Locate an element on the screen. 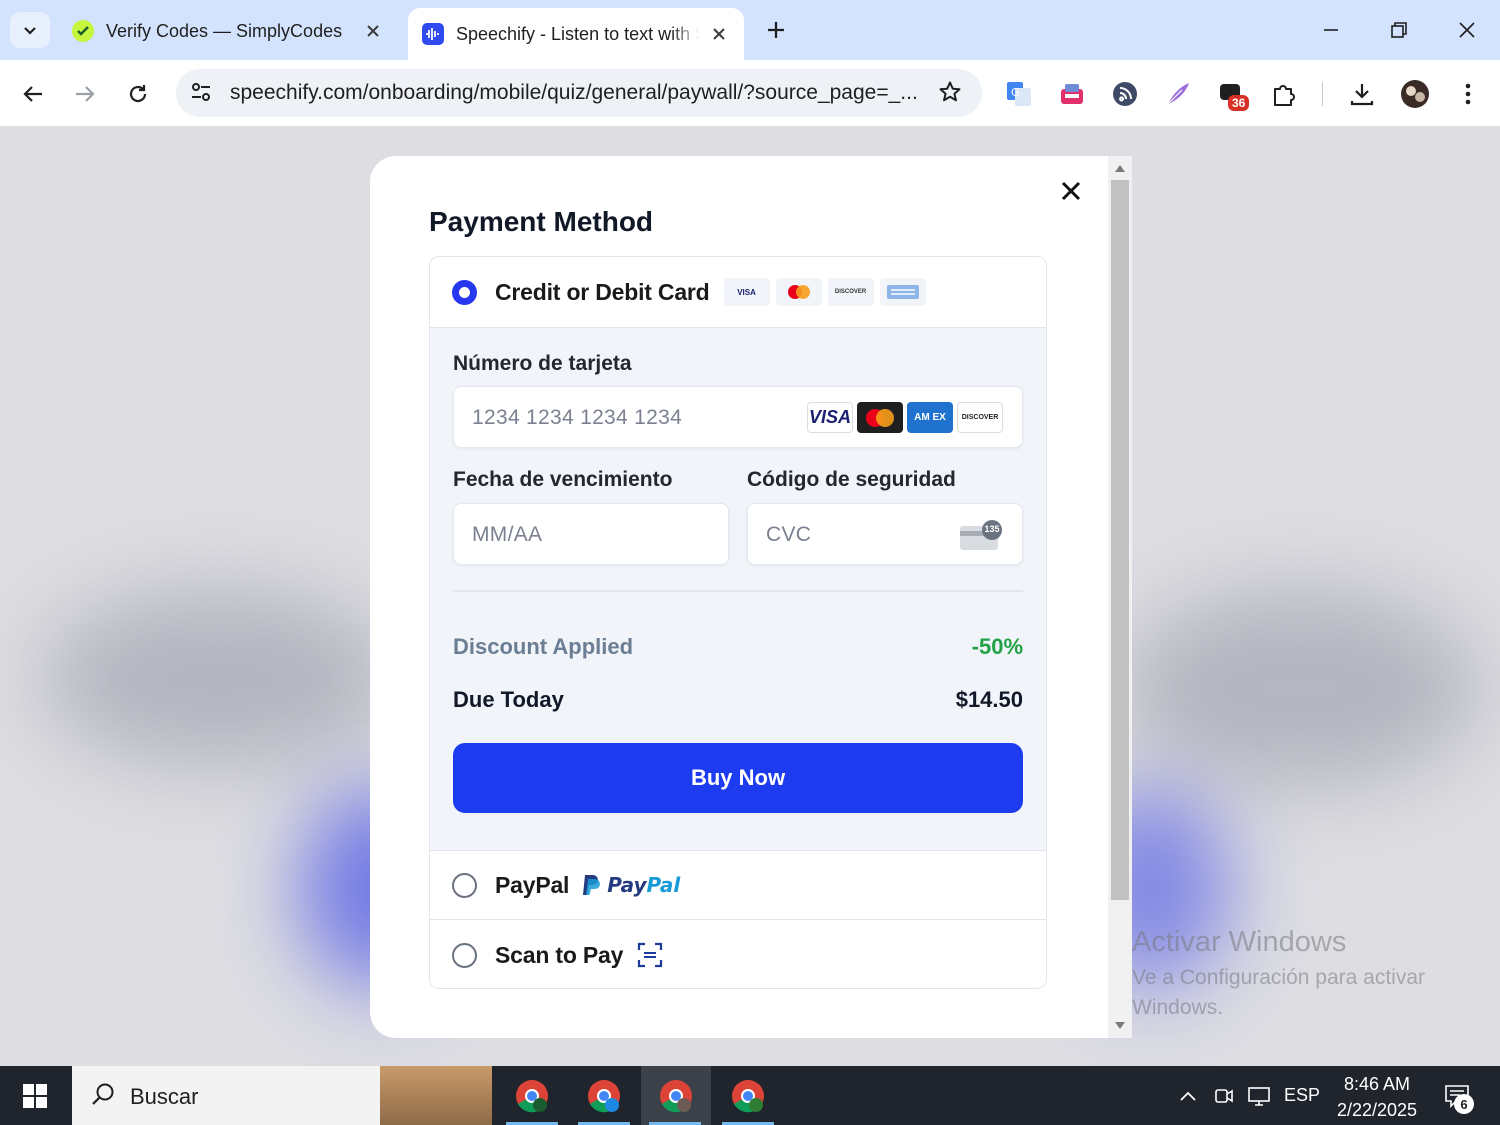 The image size is (1500, 1125). tab-title: Verify Codes — SimplyCodes is located at coordinates (224, 30).